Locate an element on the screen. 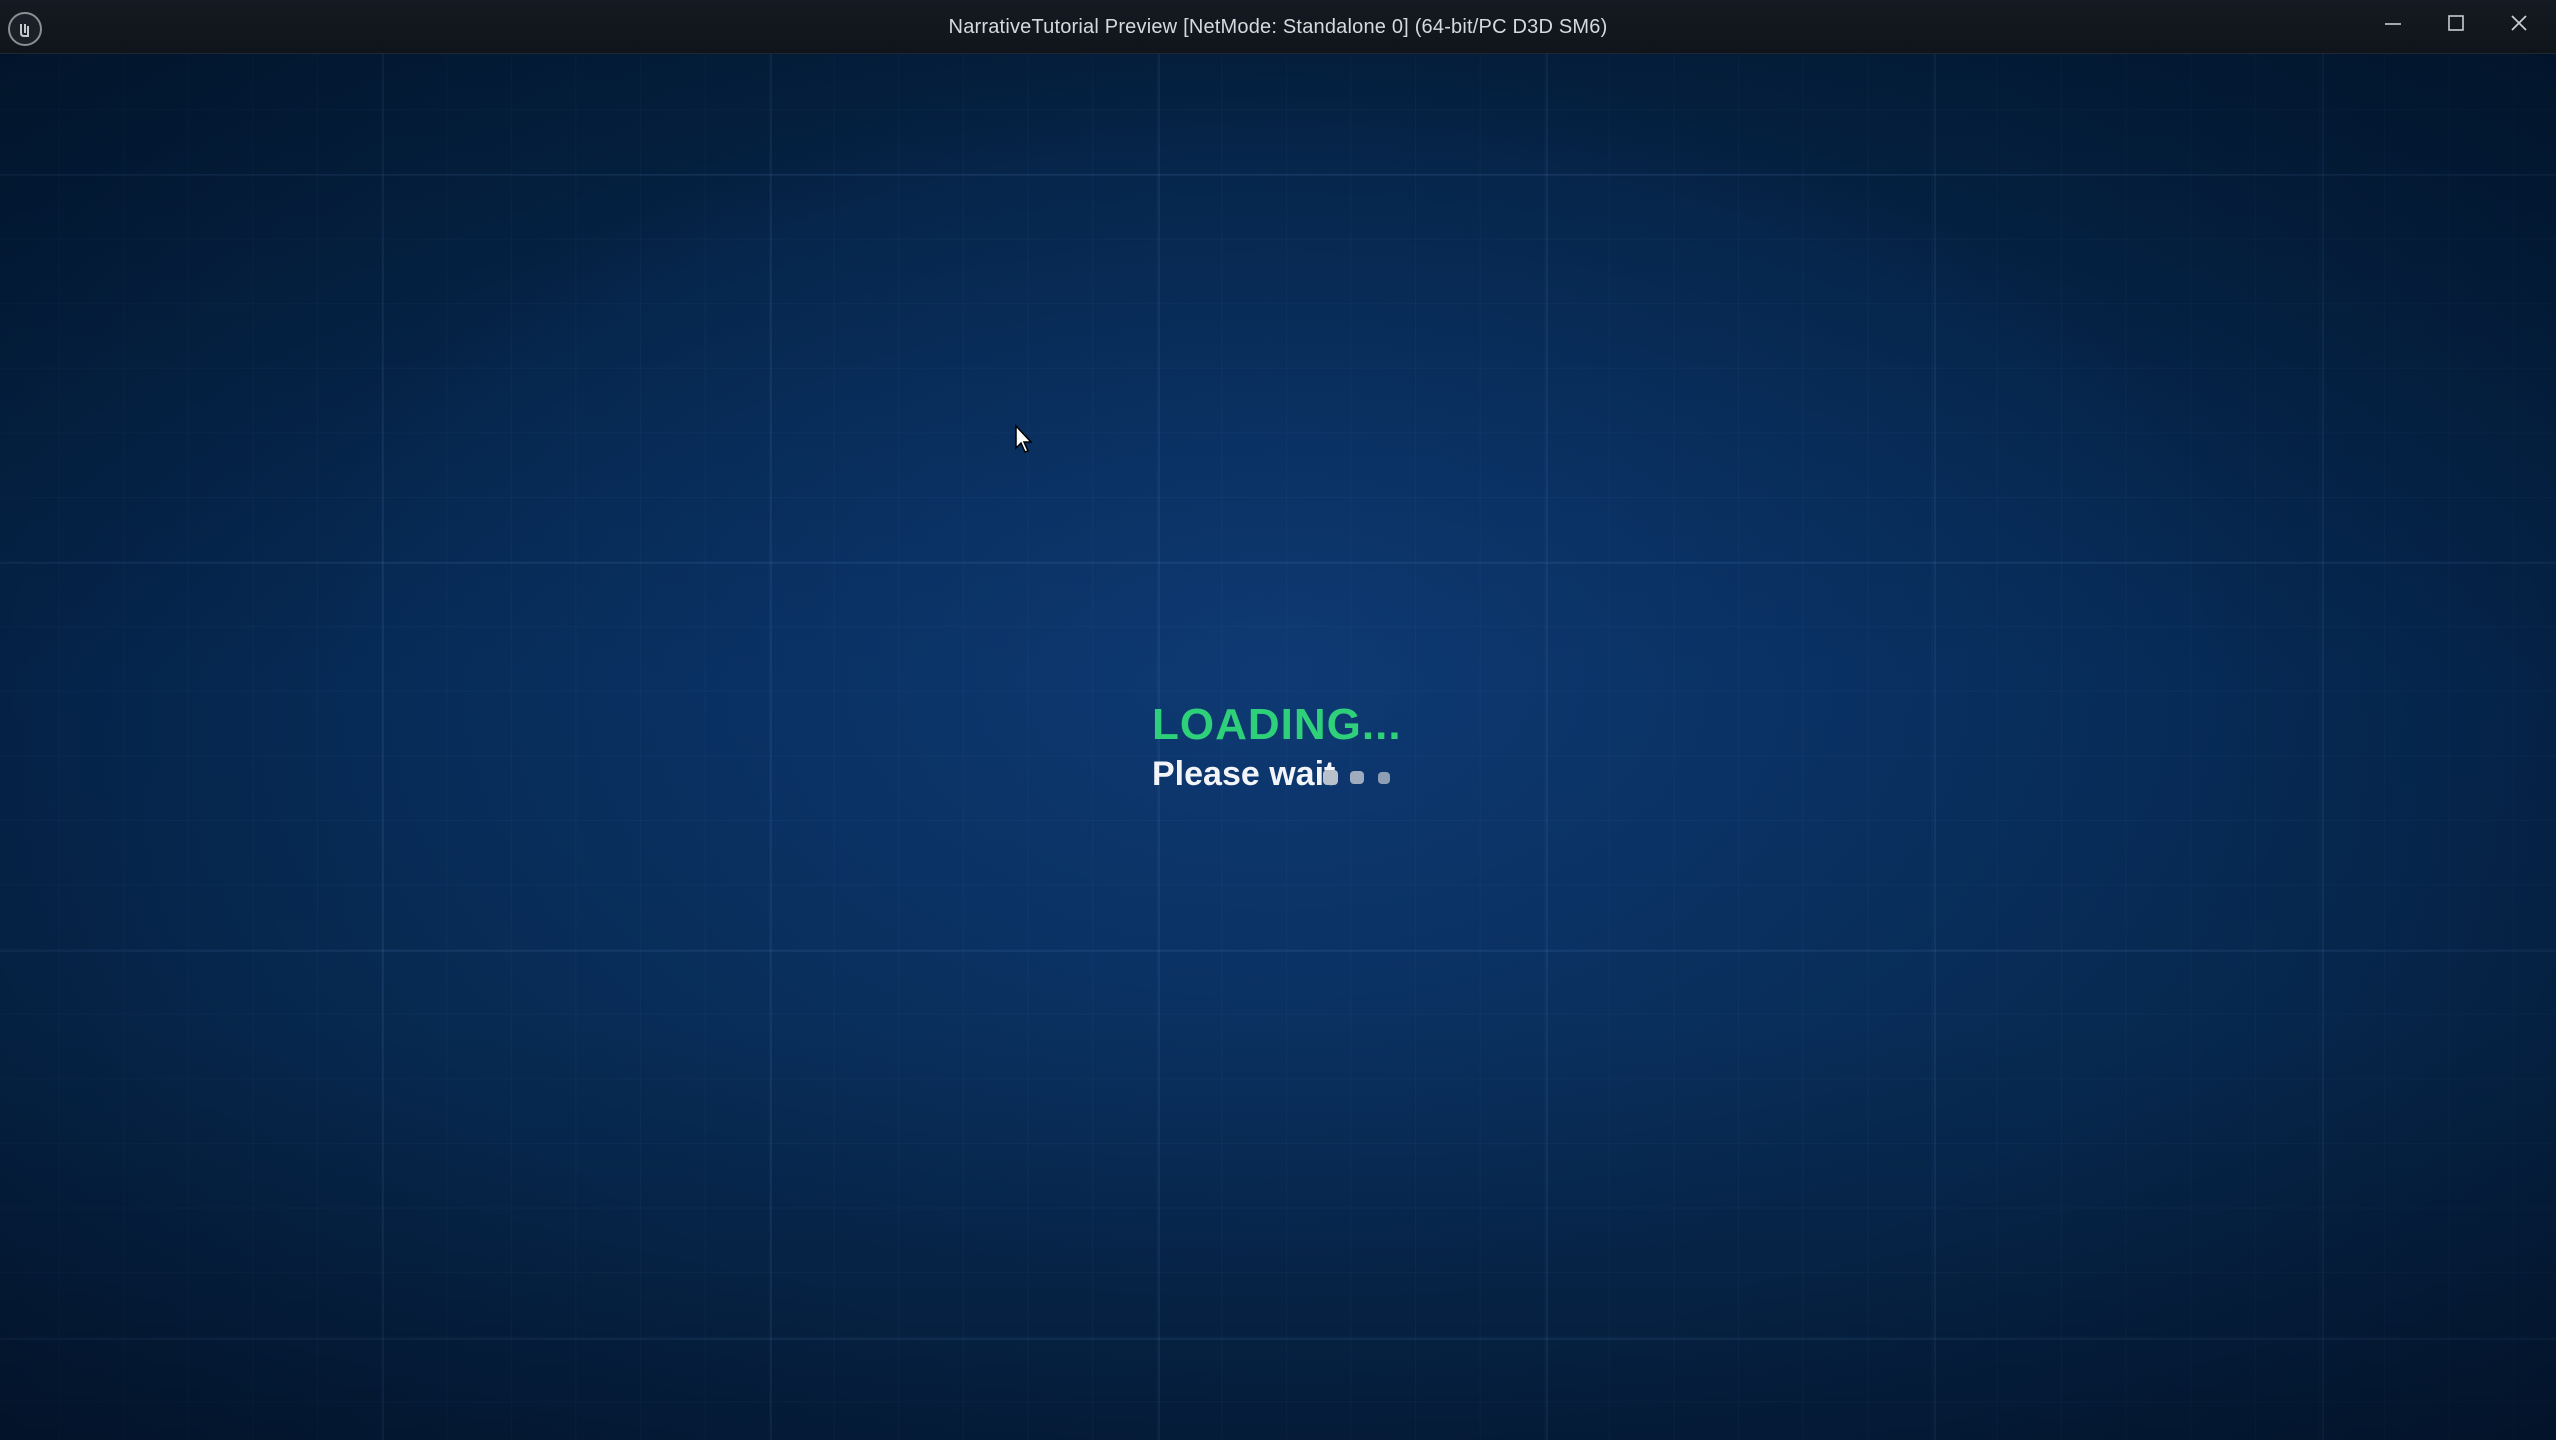 The width and height of the screenshot is (2556, 1440). please-wait-text: Please wait is located at coordinates (1244, 774).